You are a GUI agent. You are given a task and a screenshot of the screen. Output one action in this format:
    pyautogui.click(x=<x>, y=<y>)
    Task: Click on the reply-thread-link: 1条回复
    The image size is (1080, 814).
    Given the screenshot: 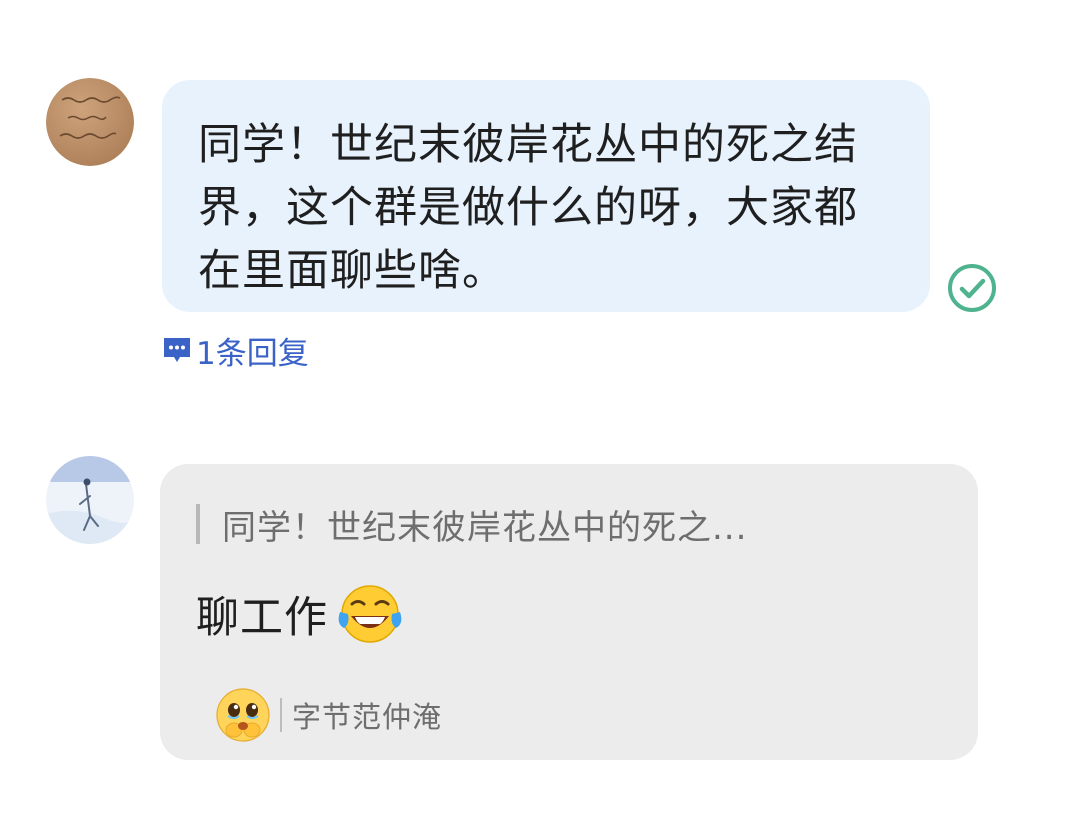 What is the action you would take?
    pyautogui.click(x=235, y=351)
    